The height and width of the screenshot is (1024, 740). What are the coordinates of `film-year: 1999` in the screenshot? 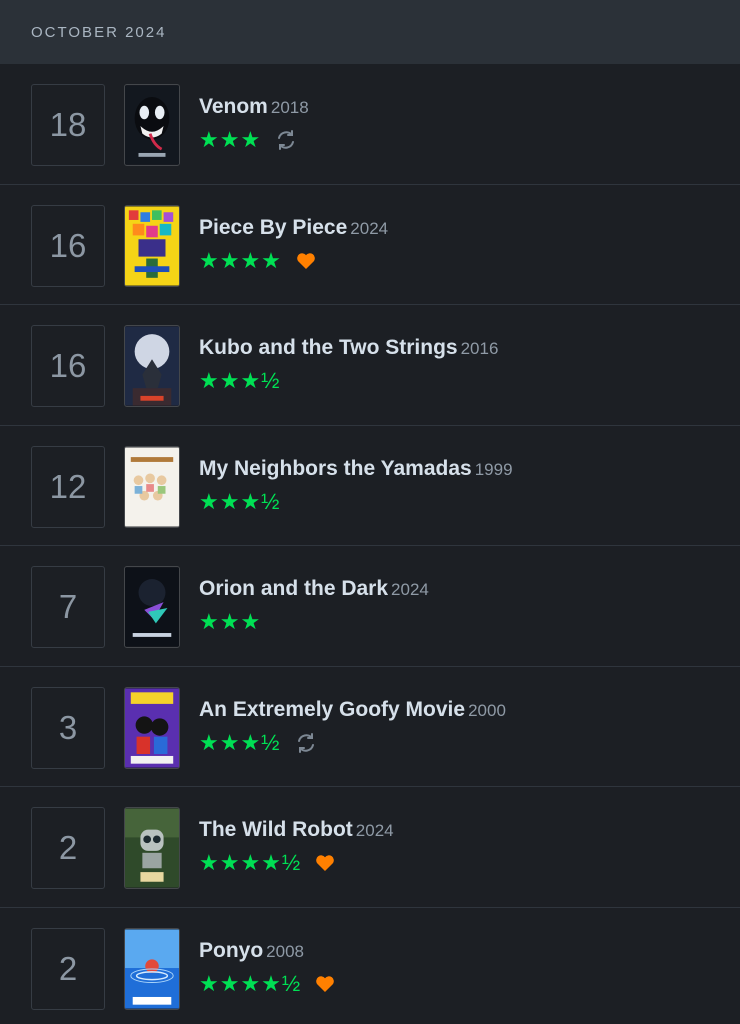 It's located at (494, 469).